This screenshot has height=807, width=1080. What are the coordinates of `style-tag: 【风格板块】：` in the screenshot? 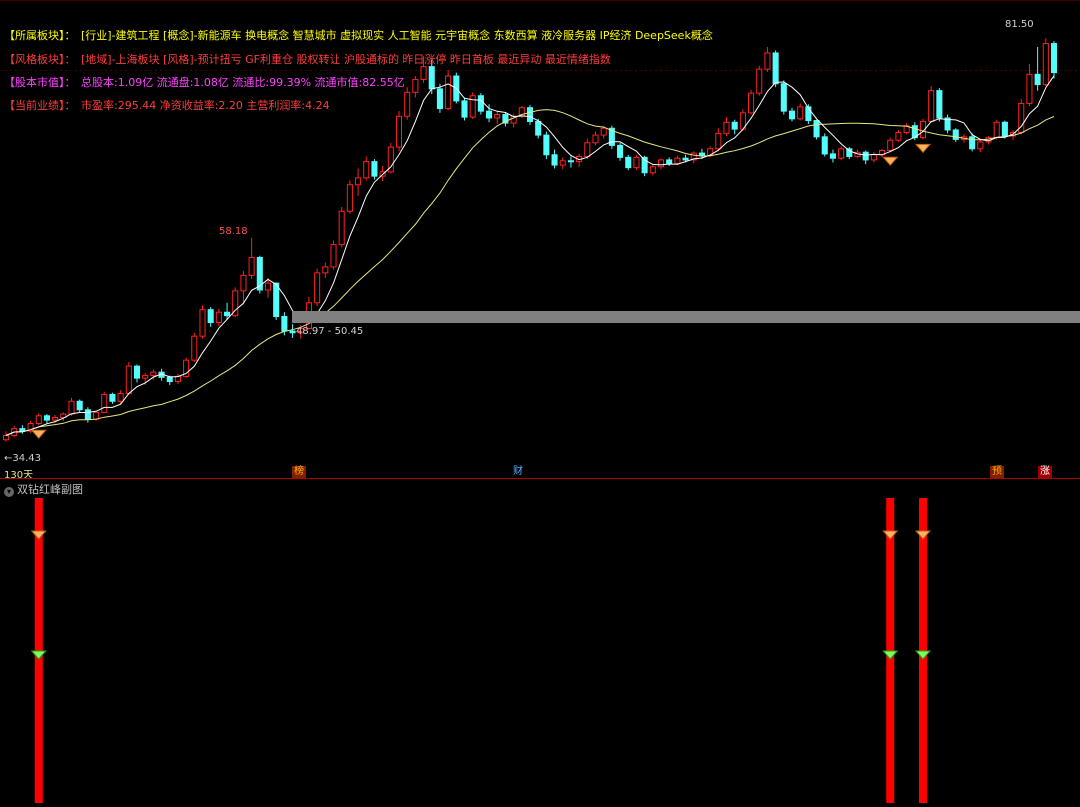 It's located at (40, 59).